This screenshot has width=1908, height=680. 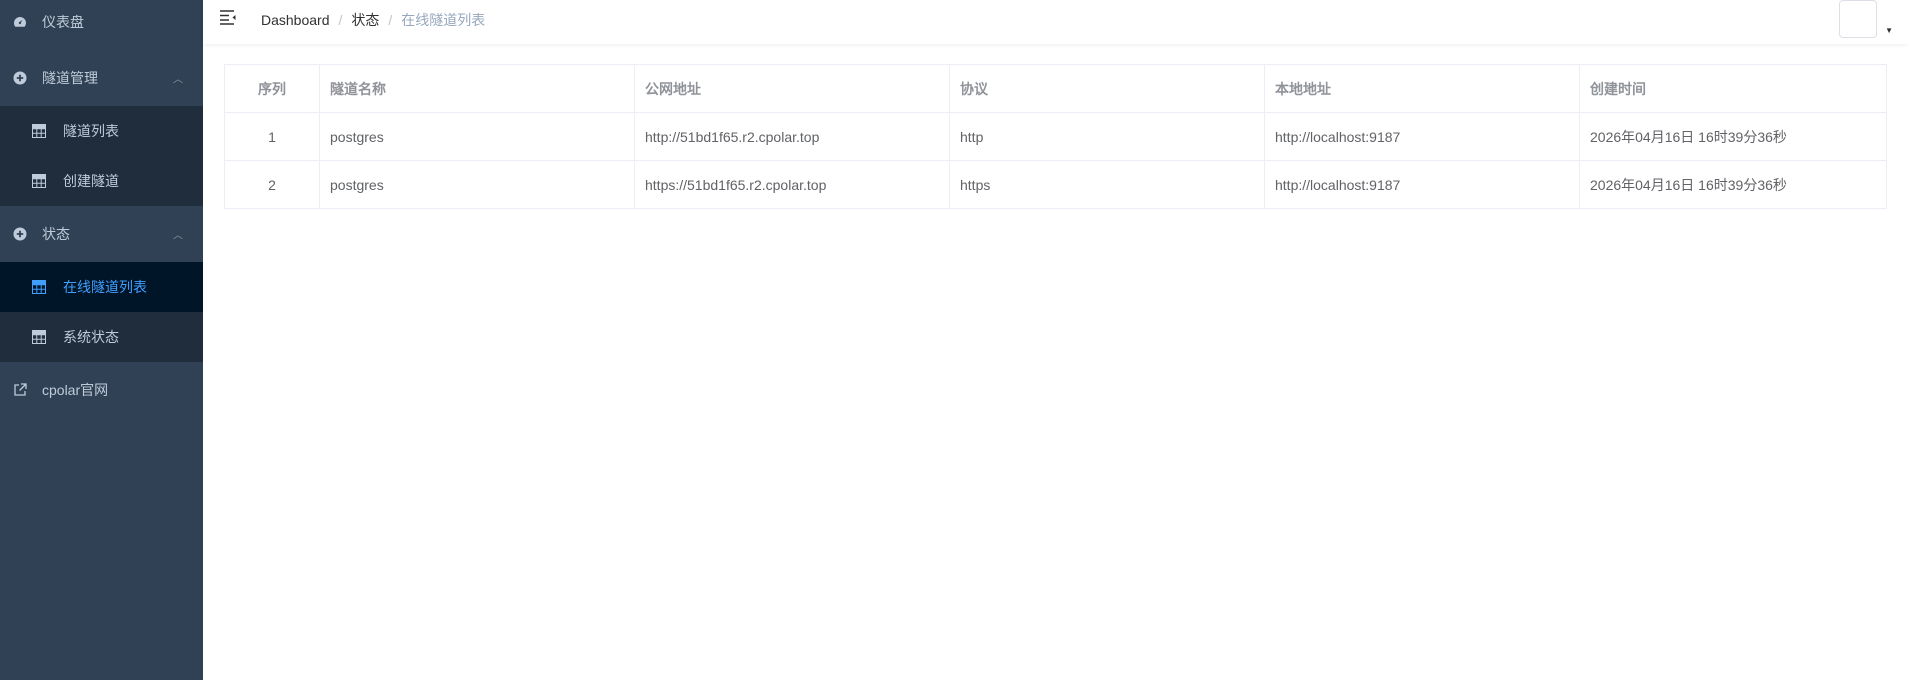 What do you see at coordinates (1422, 88) in the screenshot?
I see `column-header-local-address: 本地地址` at bounding box center [1422, 88].